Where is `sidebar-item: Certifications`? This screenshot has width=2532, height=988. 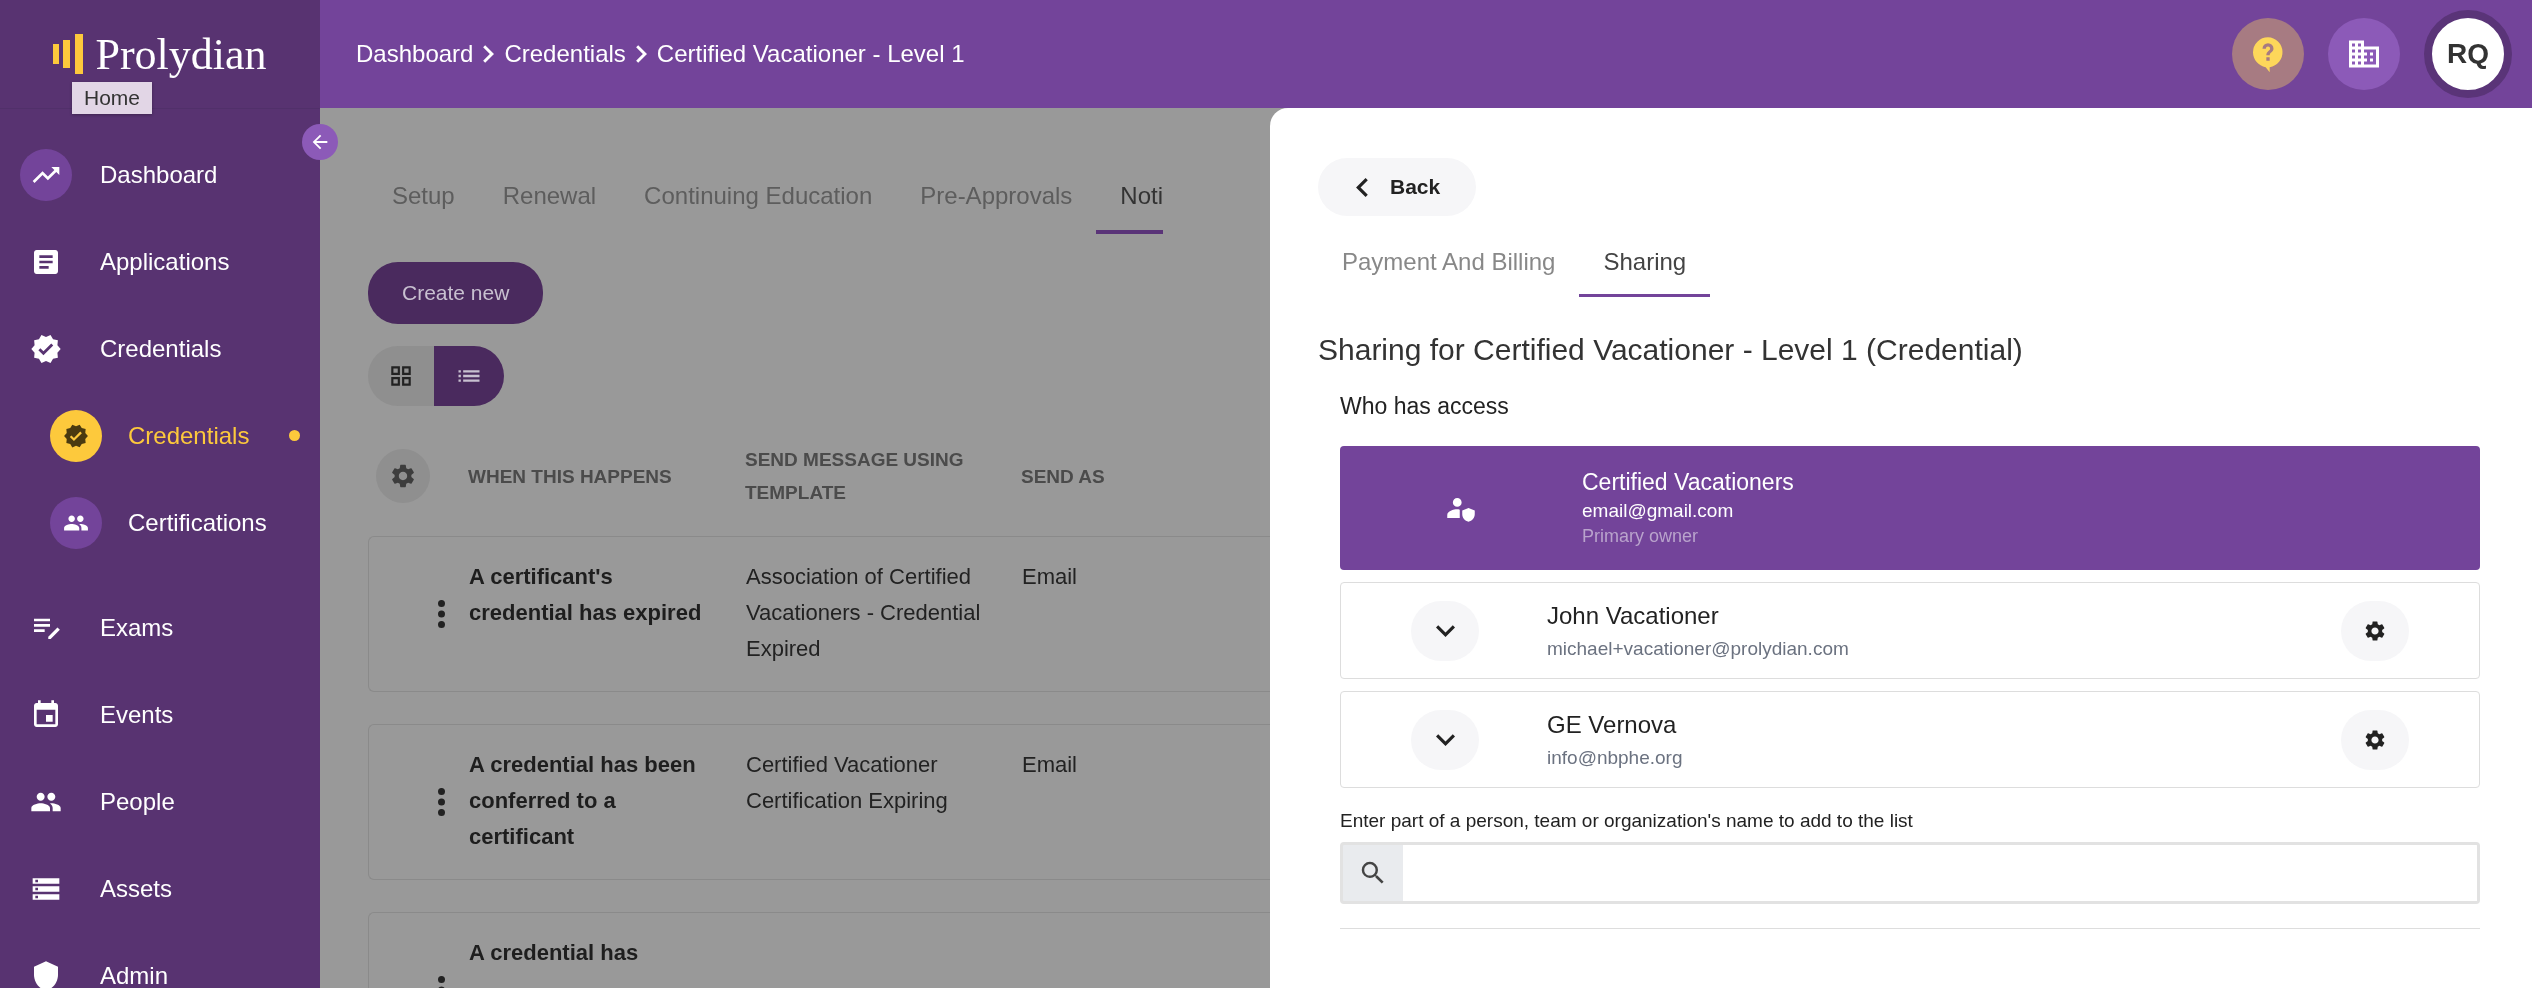 sidebar-item: Certifications is located at coordinates (160, 522).